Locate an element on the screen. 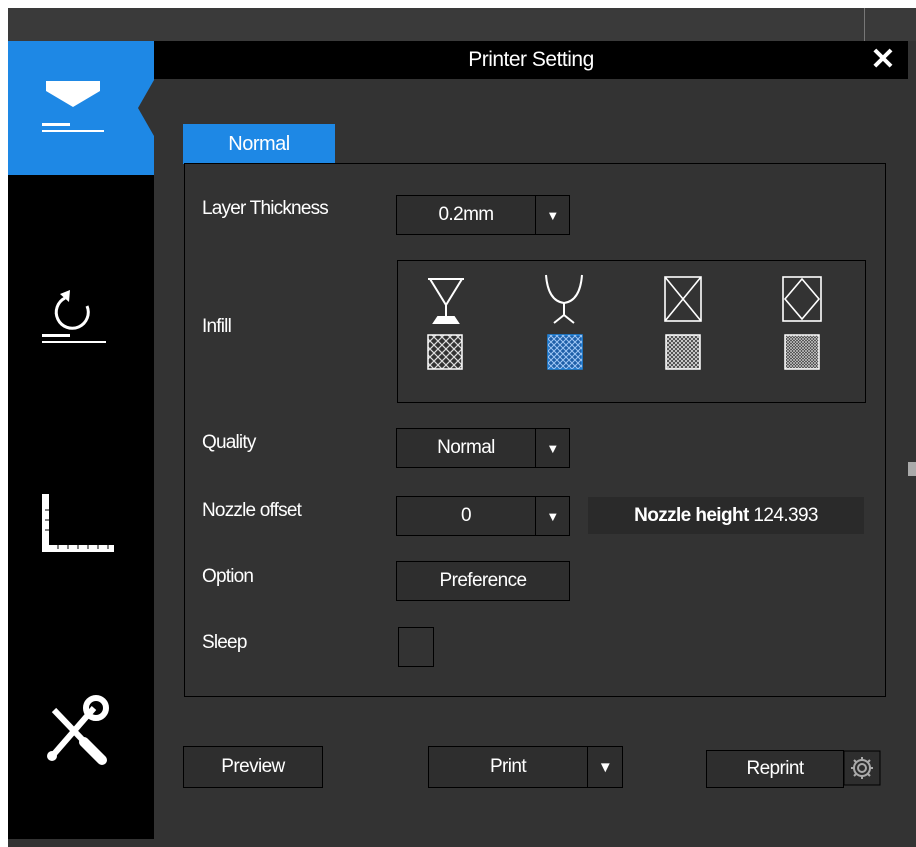 Image resolution: width=916 pixels, height=847 pixels. reprint-button: Reprint is located at coordinates (775, 769).